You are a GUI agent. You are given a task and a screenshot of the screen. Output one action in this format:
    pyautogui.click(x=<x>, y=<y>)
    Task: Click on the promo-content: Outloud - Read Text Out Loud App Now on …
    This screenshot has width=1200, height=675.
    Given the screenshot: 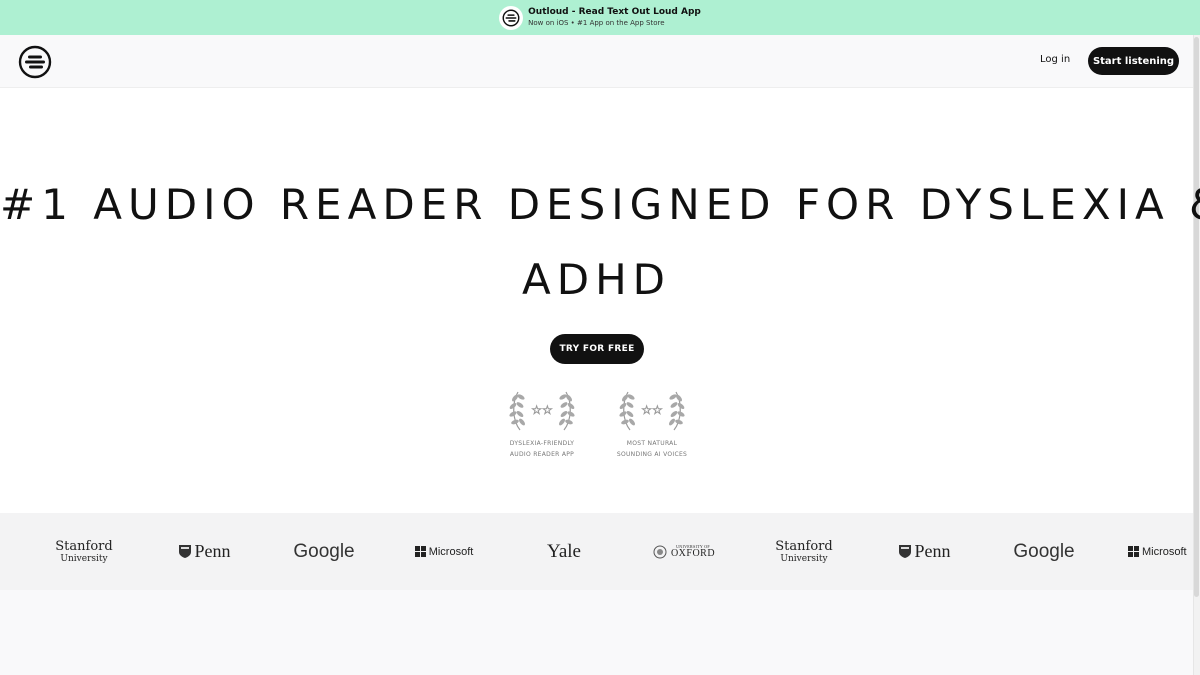 What is the action you would take?
    pyautogui.click(x=600, y=17)
    